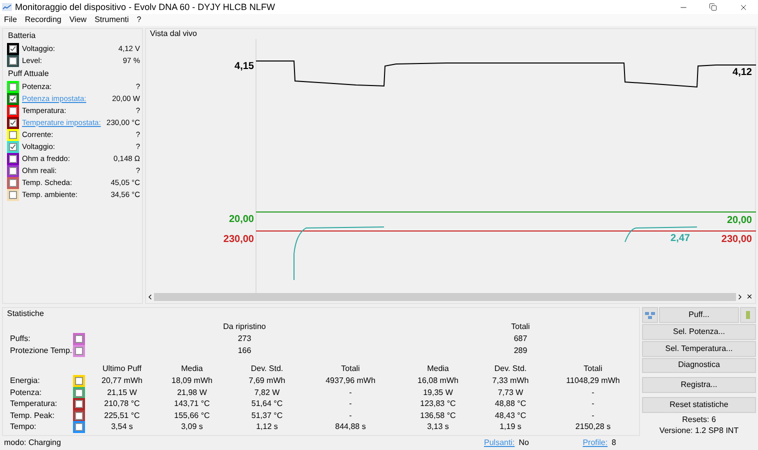 The height and width of the screenshot is (450, 758). Describe the element at coordinates (267, 404) in the screenshot. I see `table-cell-text: 51,64 °C` at that location.